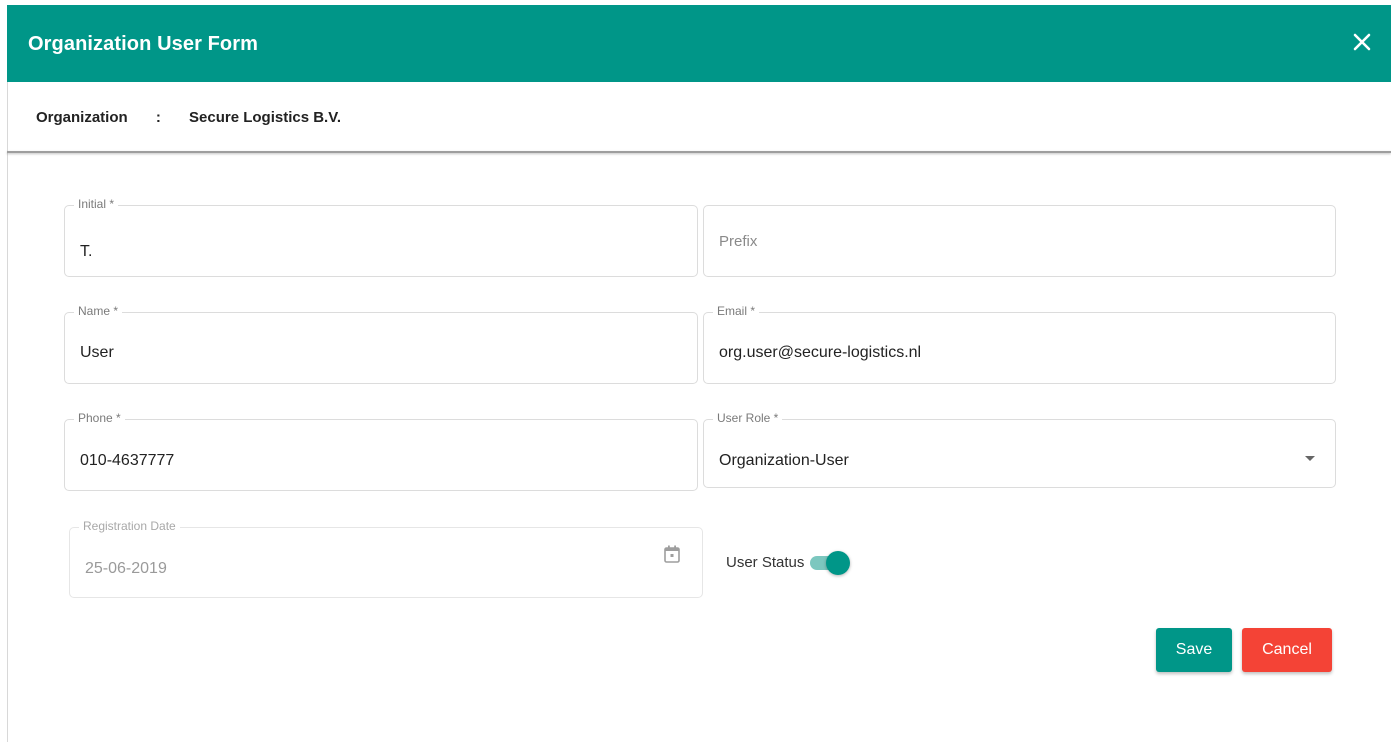 This screenshot has width=1391, height=742. What do you see at coordinates (98, 311) in the screenshot?
I see `name-label: Name *` at bounding box center [98, 311].